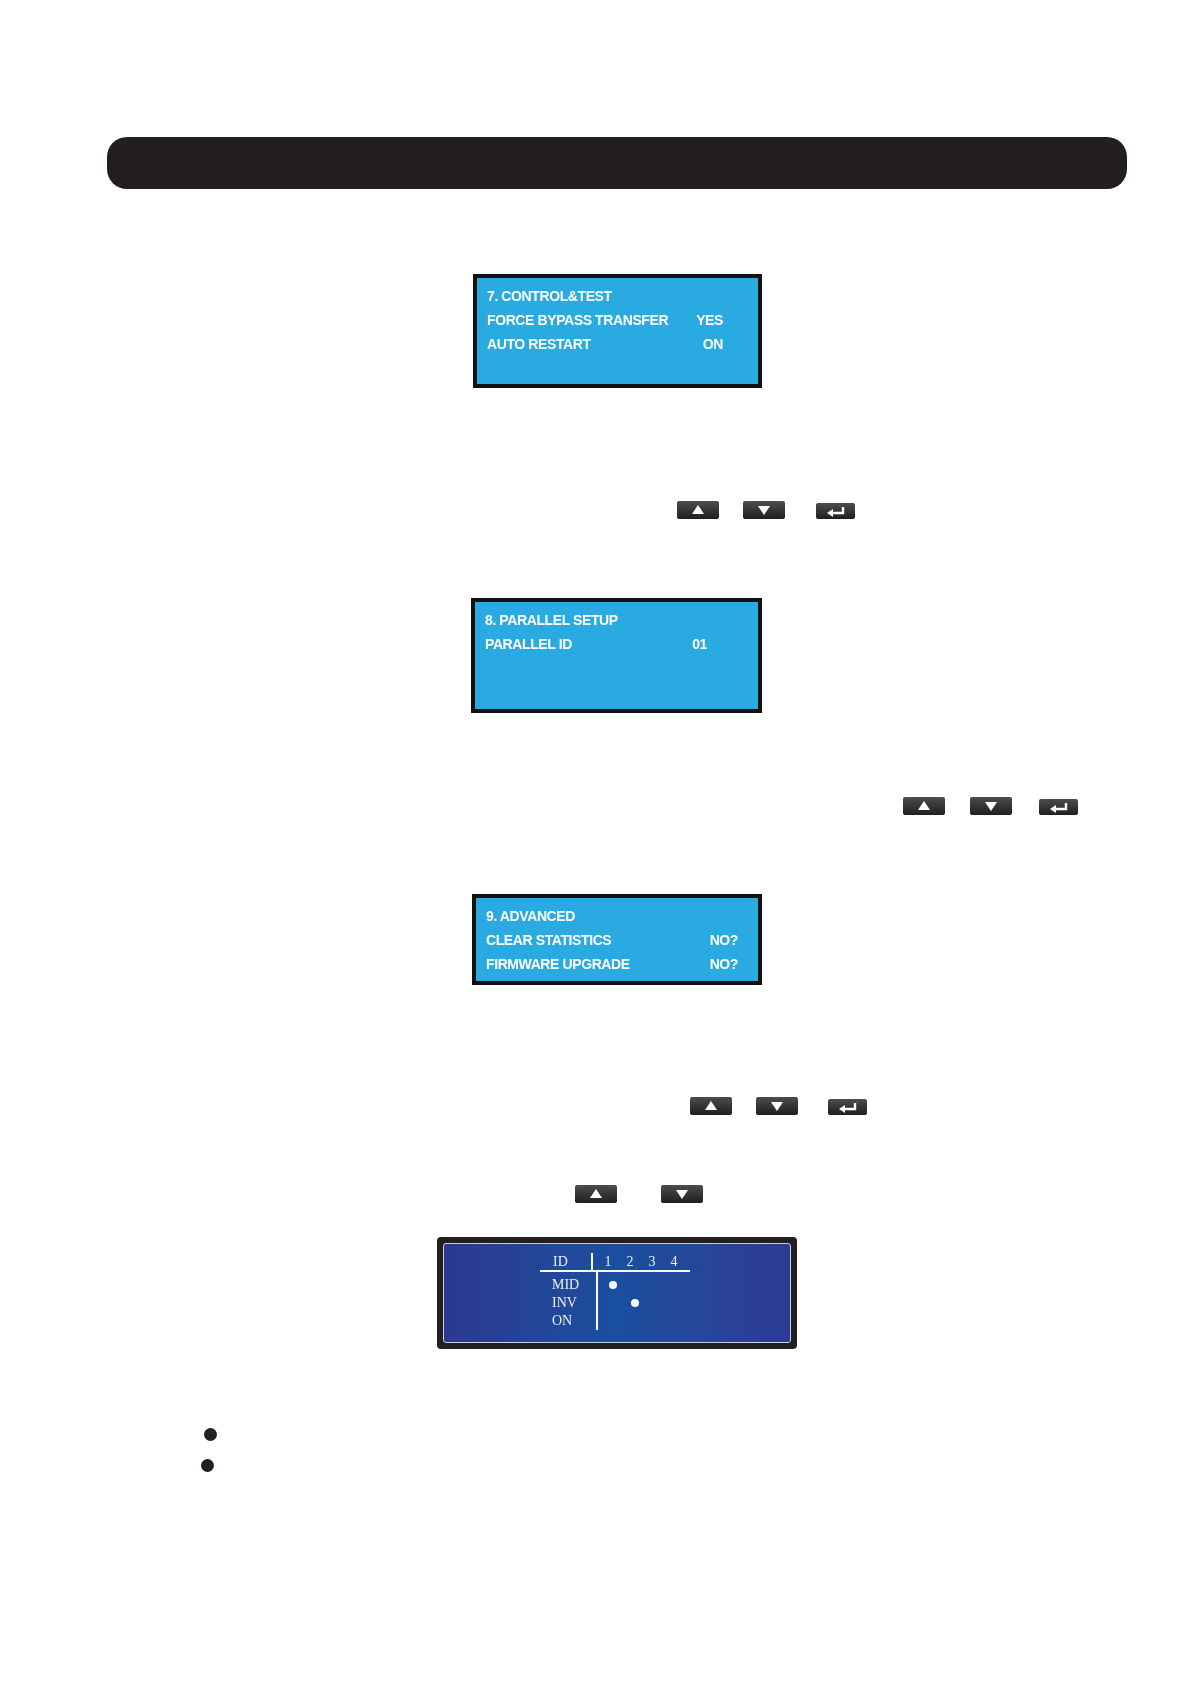 The height and width of the screenshot is (1685, 1192). What do you see at coordinates (630, 1261) in the screenshot?
I see `column-number: 2` at bounding box center [630, 1261].